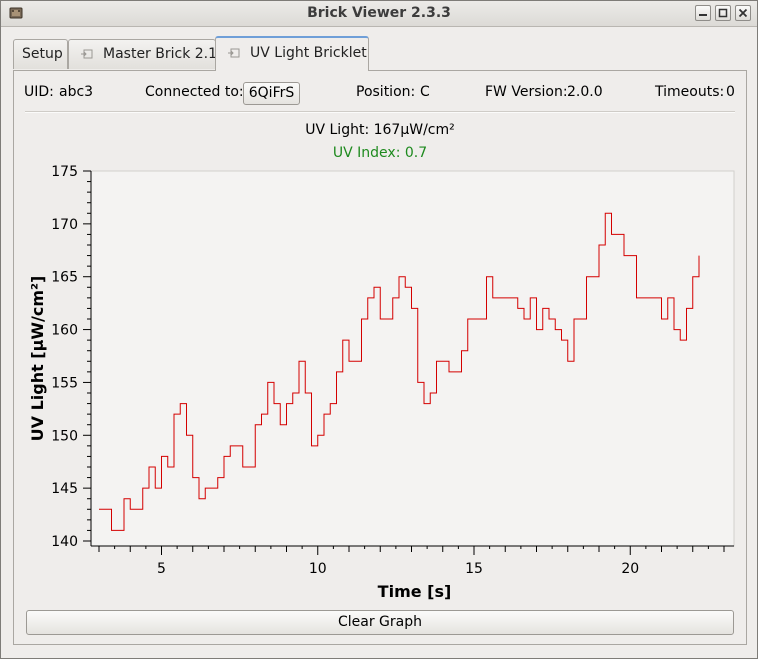 This screenshot has width=758, height=659. I want to click on tab-setup: Setup, so click(40, 54).